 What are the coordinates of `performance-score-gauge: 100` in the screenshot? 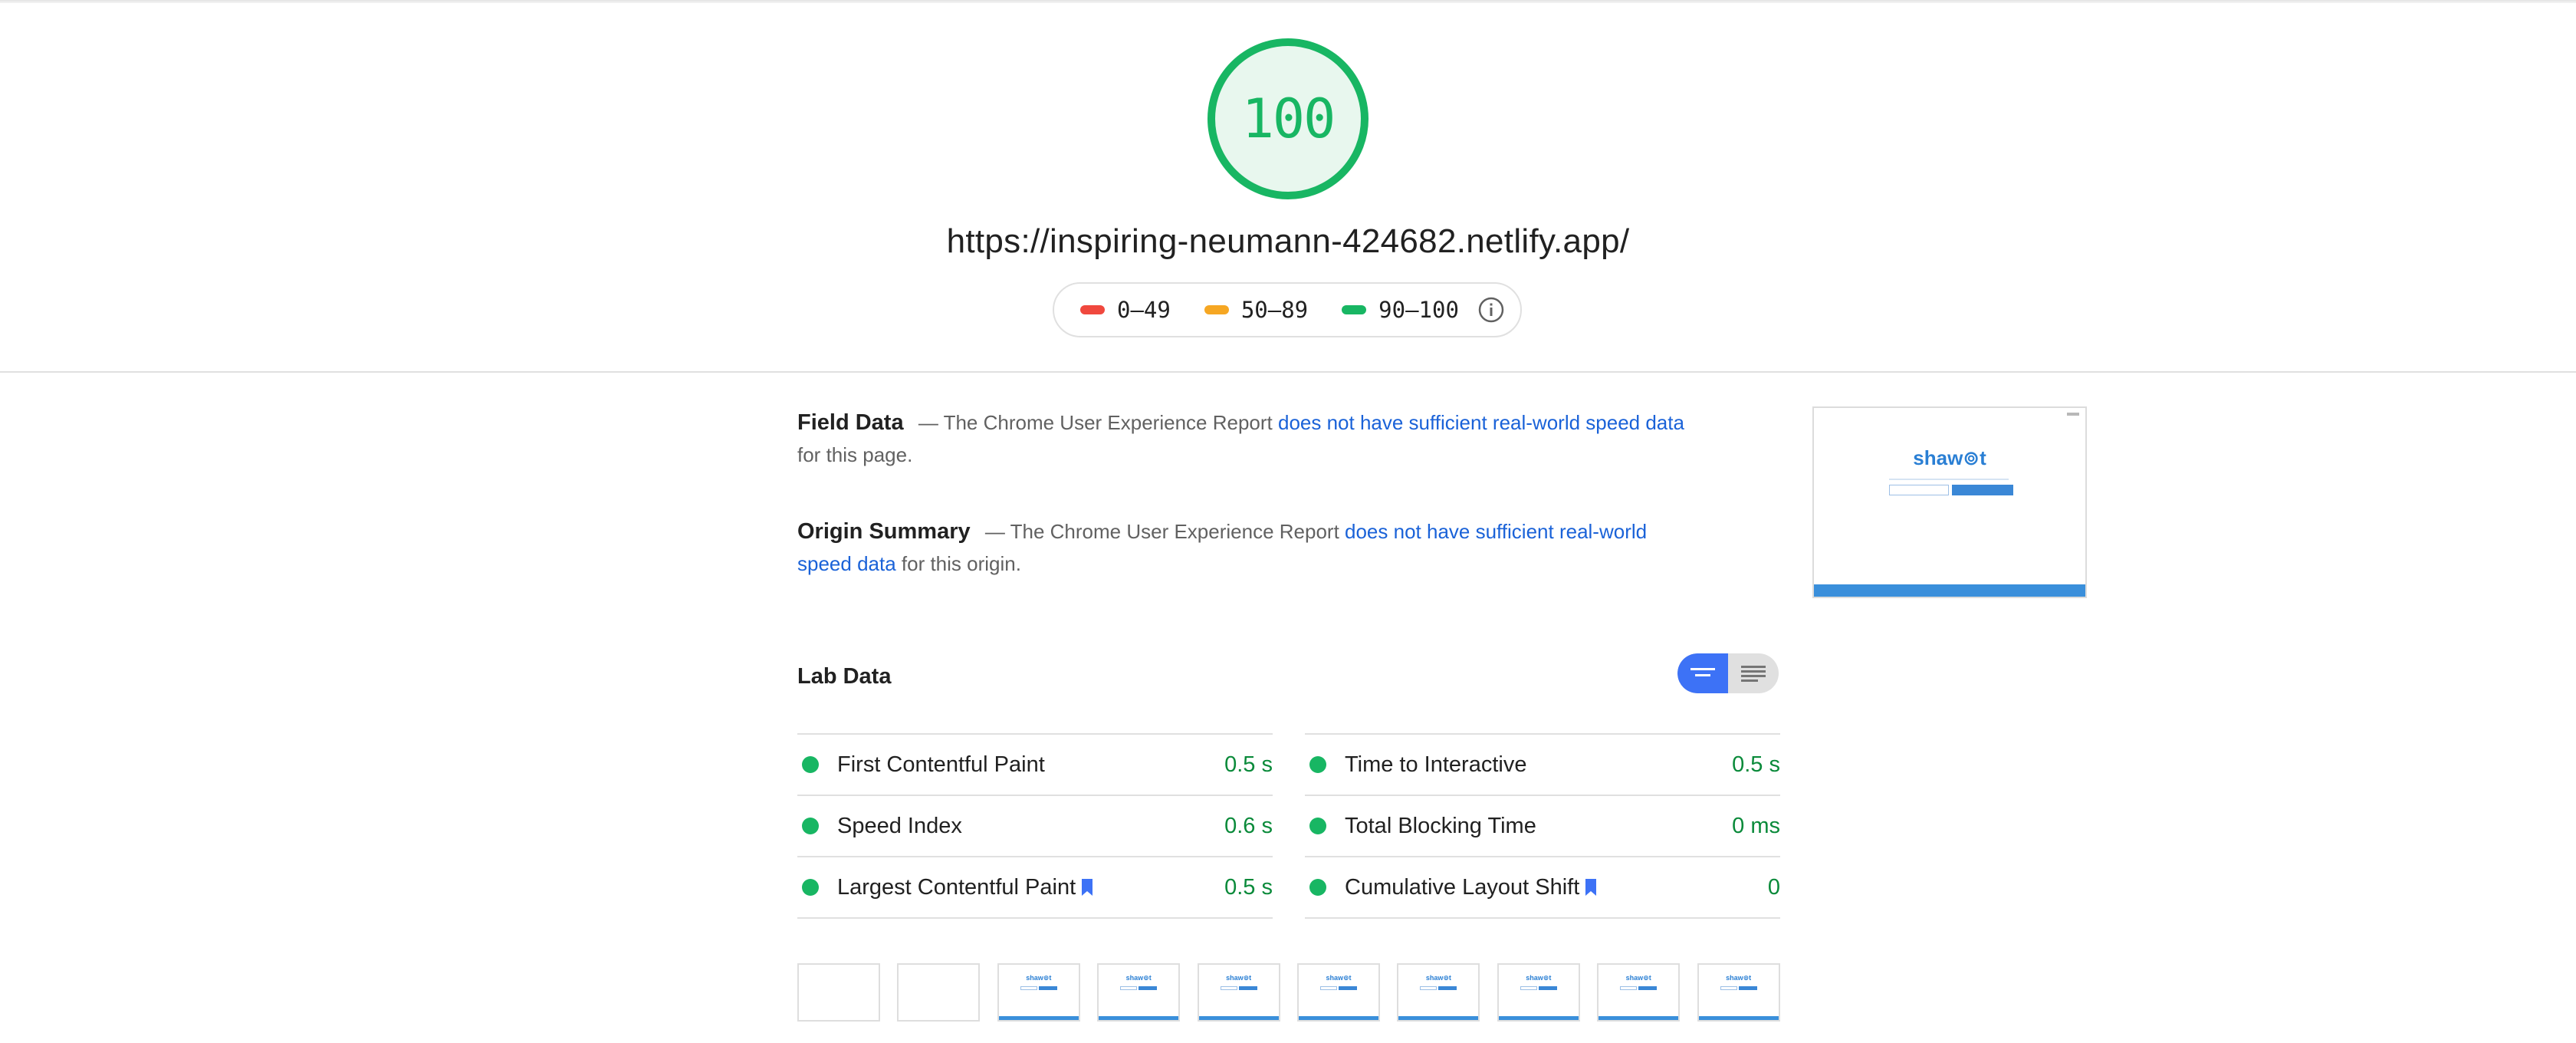 It's located at (1288, 119).